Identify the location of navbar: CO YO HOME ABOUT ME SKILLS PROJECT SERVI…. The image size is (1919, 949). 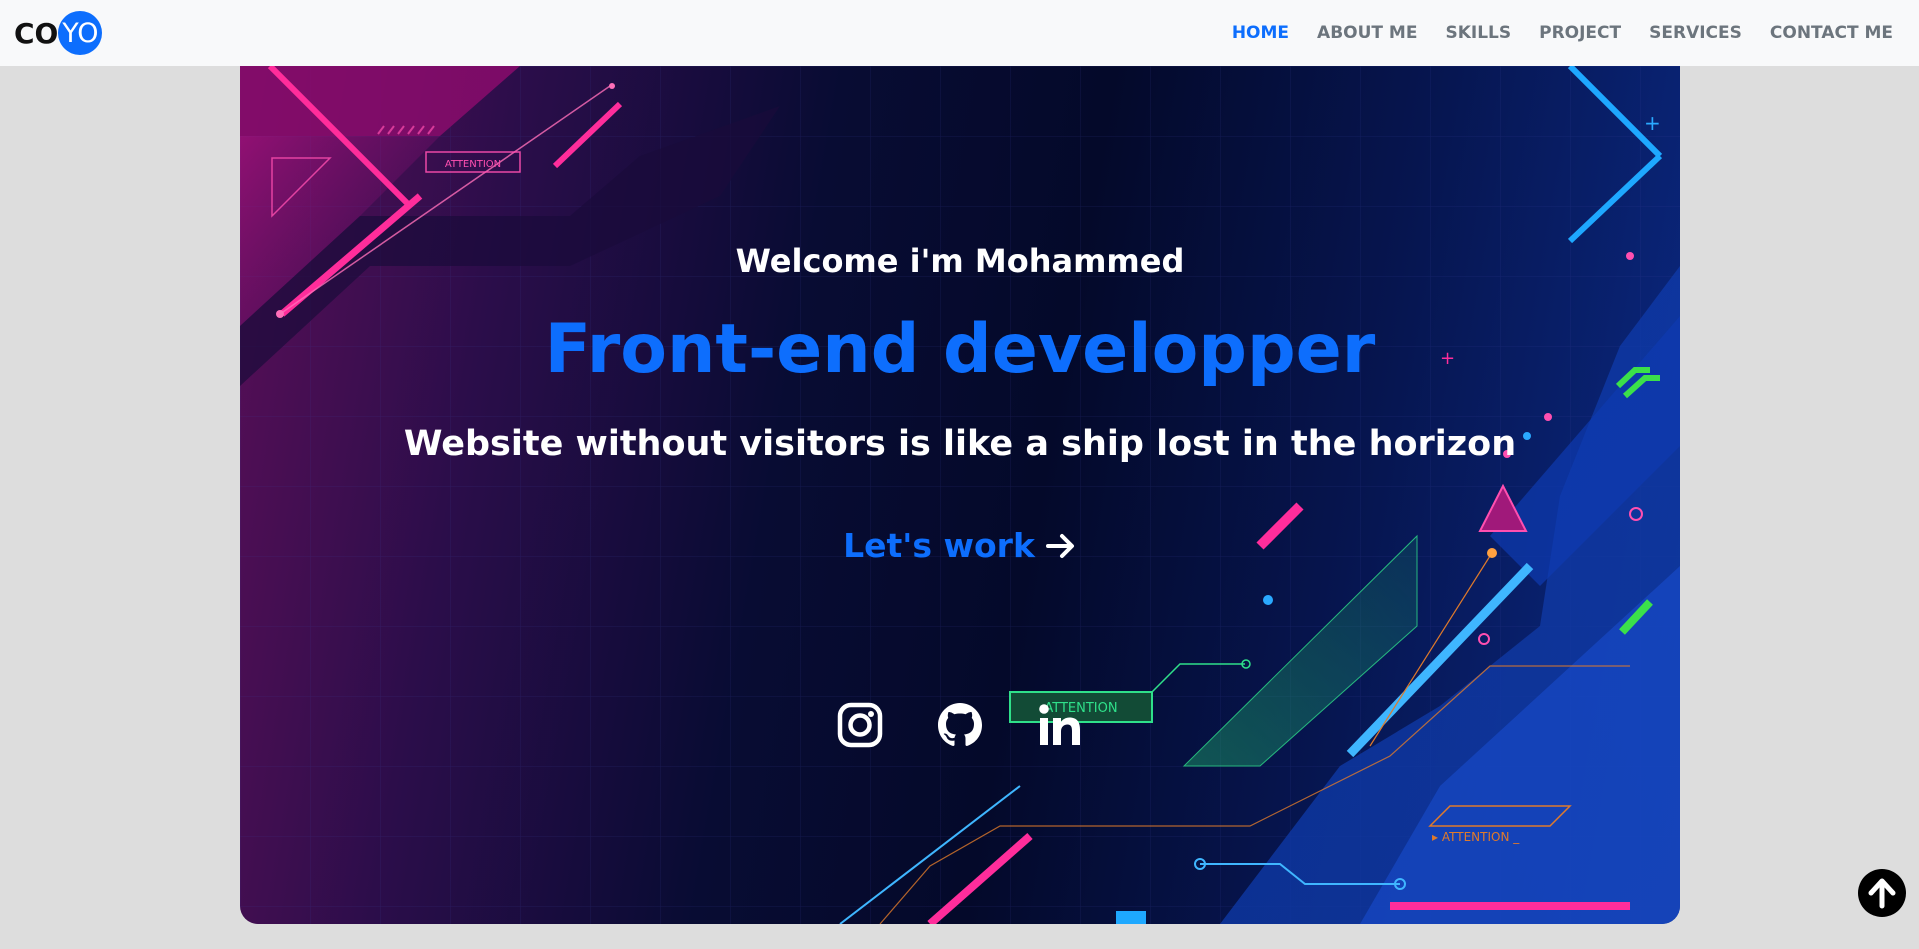
(959, 33).